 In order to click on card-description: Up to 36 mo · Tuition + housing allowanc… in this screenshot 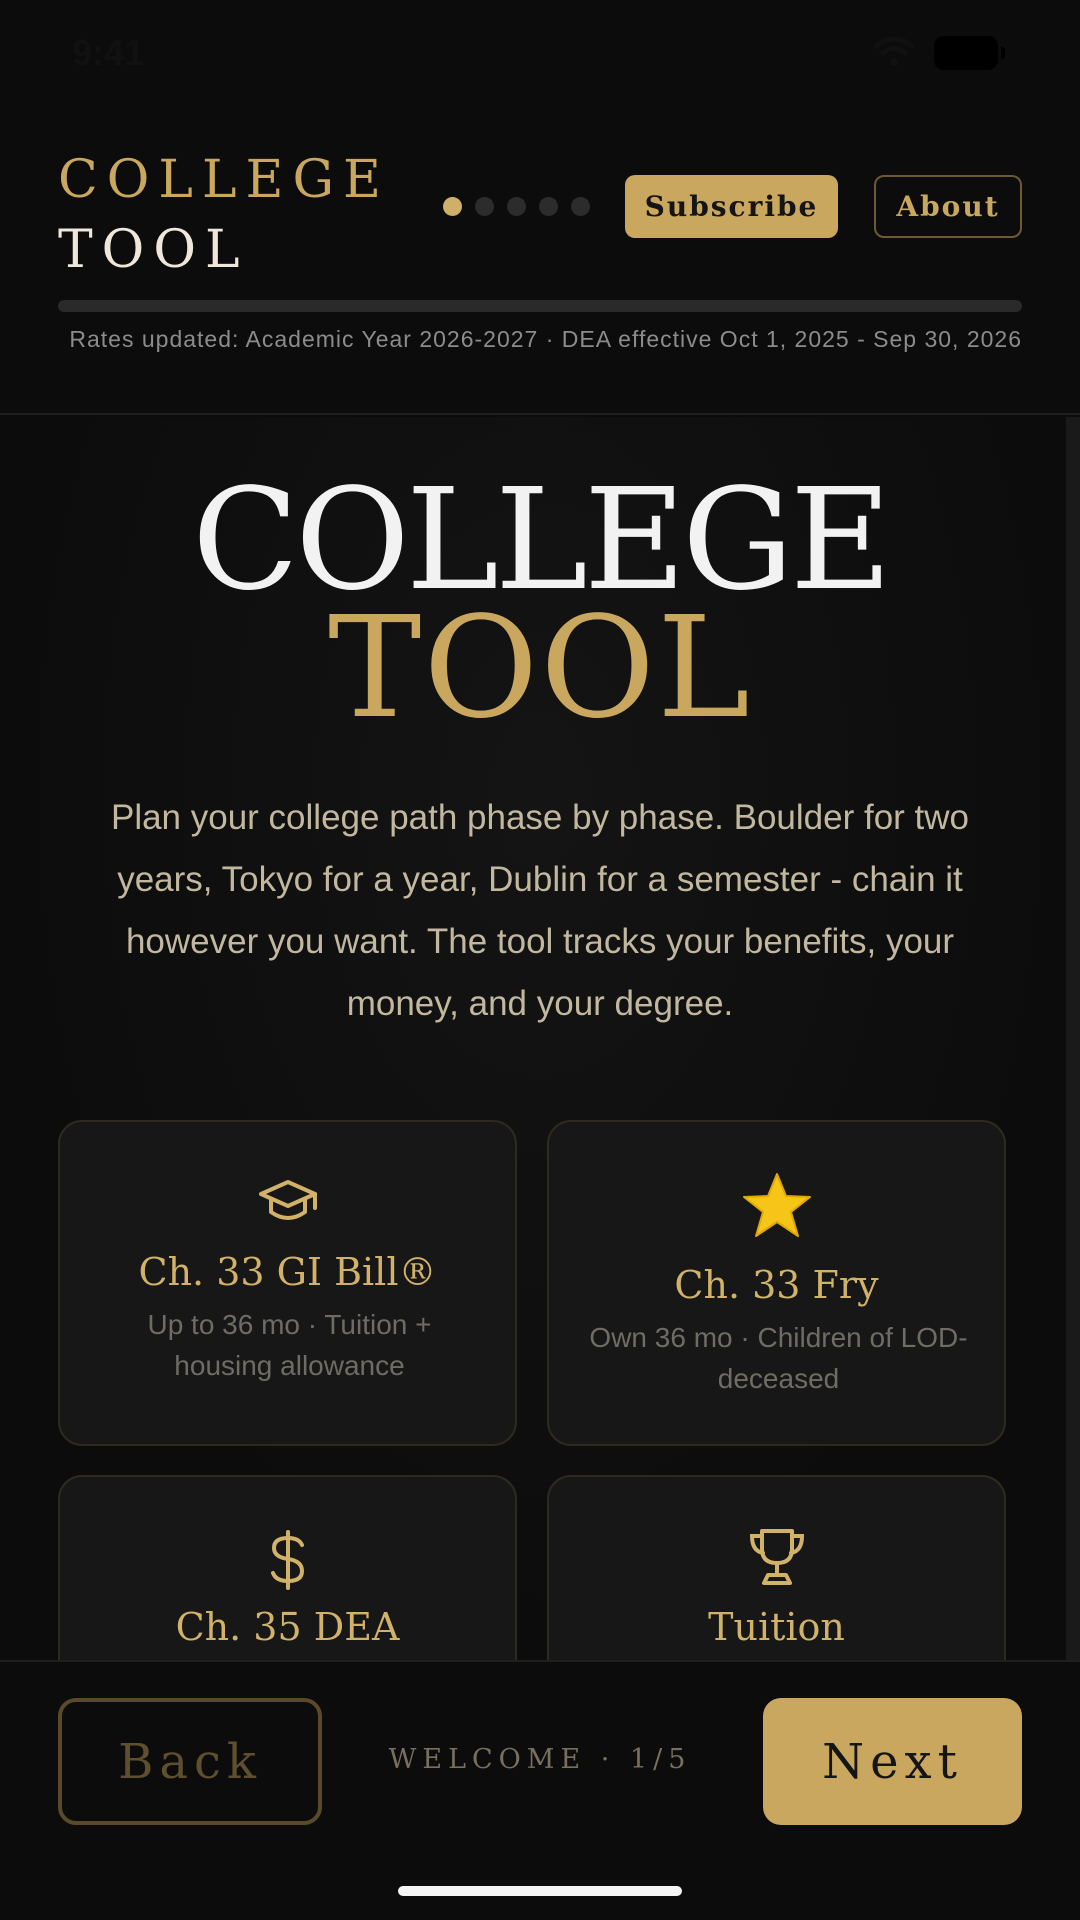, I will do `click(289, 1345)`.